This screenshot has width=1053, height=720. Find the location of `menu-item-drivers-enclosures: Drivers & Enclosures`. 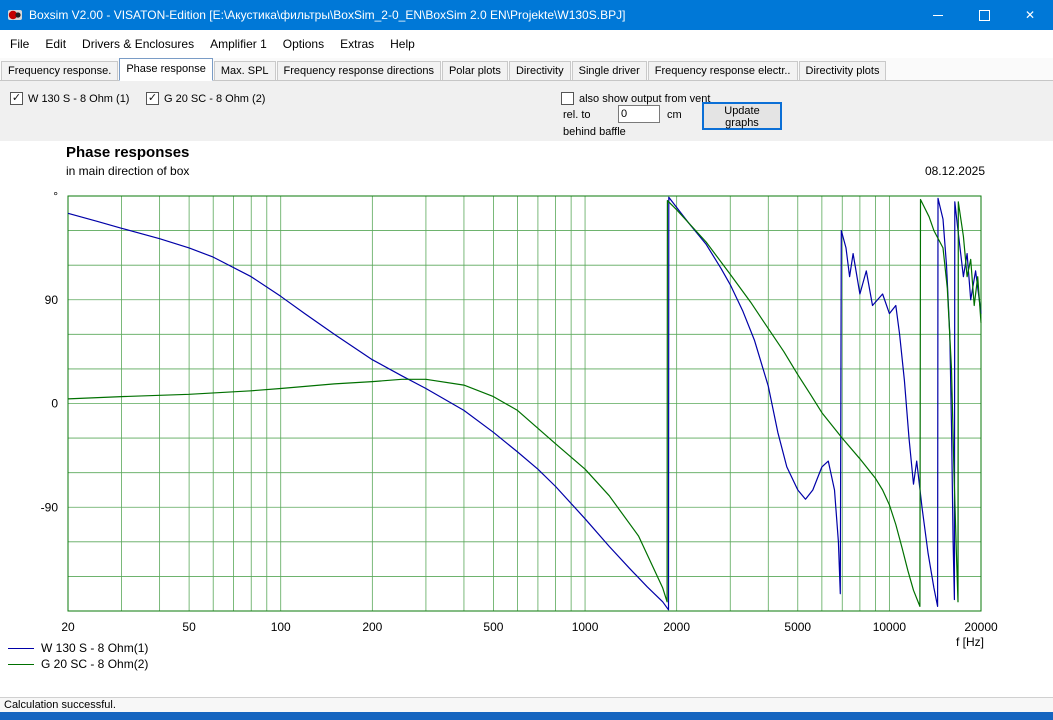

menu-item-drivers-enclosures: Drivers & Enclosures is located at coordinates (138, 44).